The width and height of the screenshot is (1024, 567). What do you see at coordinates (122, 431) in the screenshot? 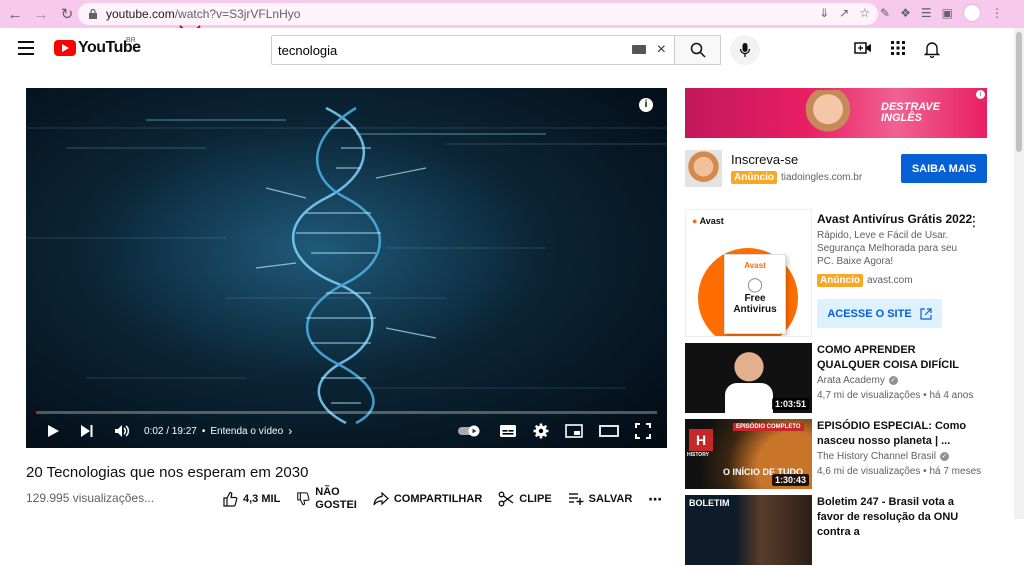
I see `volume-icon` at bounding box center [122, 431].